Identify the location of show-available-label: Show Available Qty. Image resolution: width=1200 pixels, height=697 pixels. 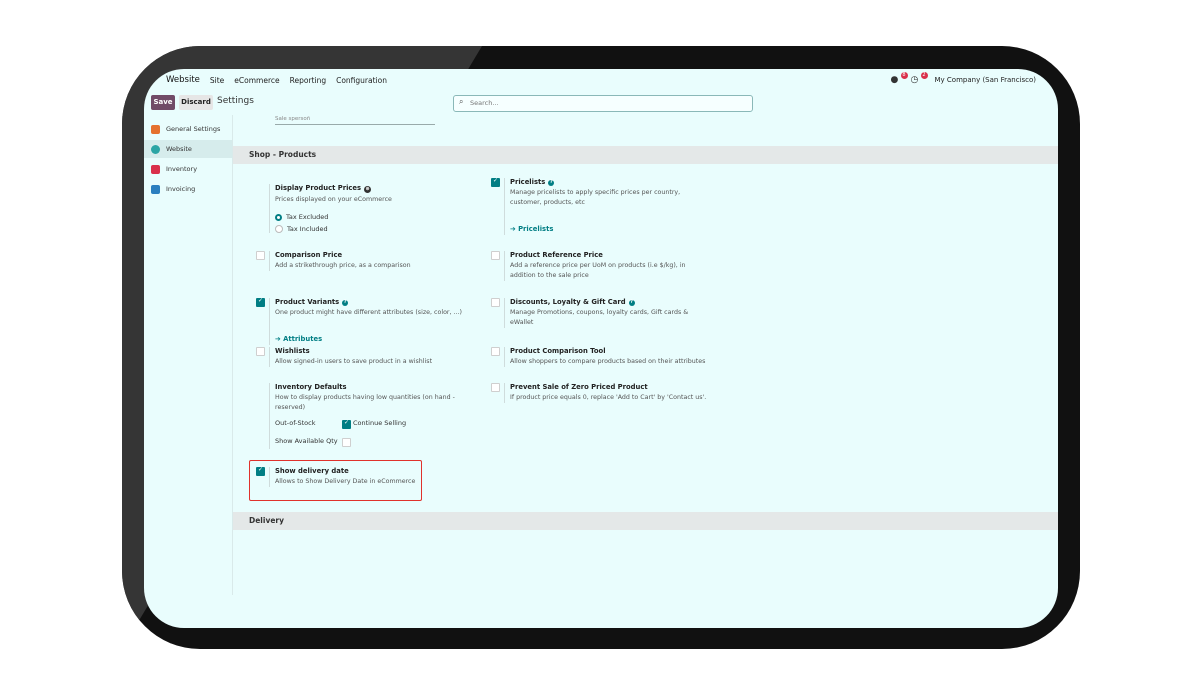
(306, 441).